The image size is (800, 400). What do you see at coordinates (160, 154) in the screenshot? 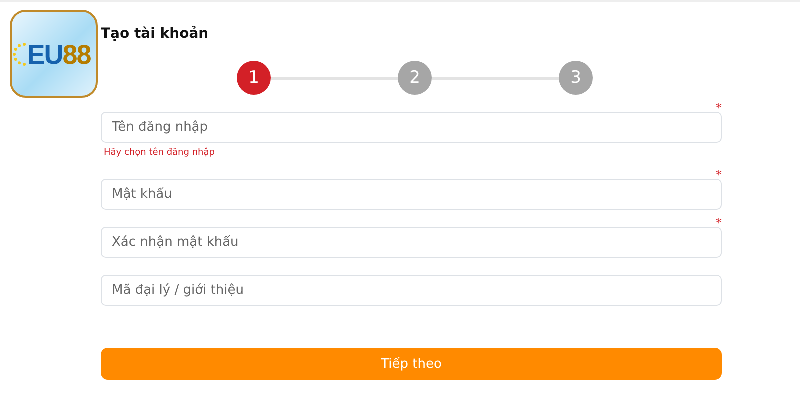
I see `error-message: Hãy chọn tên đăng nhập` at bounding box center [160, 154].